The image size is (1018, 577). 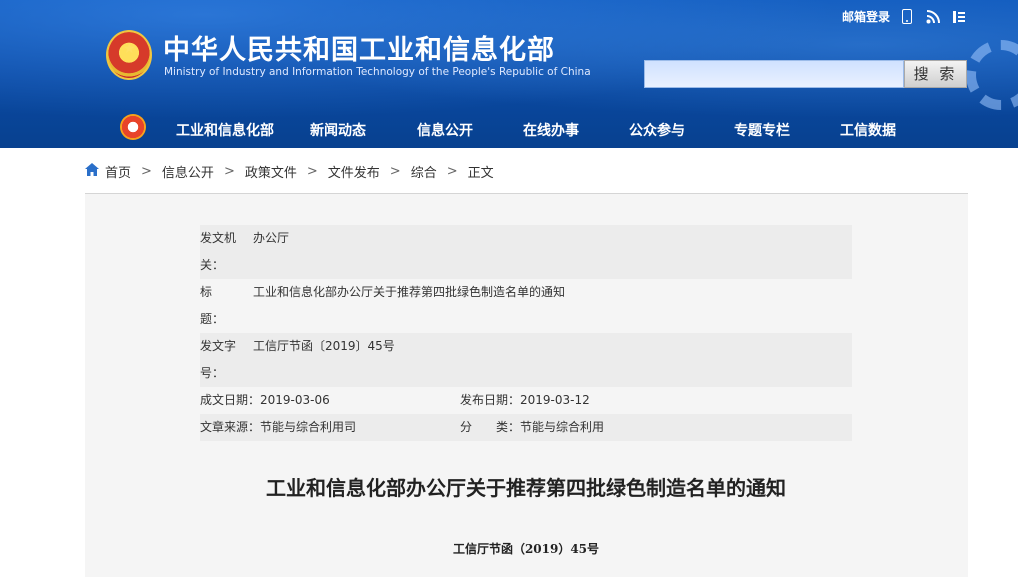 What do you see at coordinates (992, 75) in the screenshot?
I see `gear-decoration-icon` at bounding box center [992, 75].